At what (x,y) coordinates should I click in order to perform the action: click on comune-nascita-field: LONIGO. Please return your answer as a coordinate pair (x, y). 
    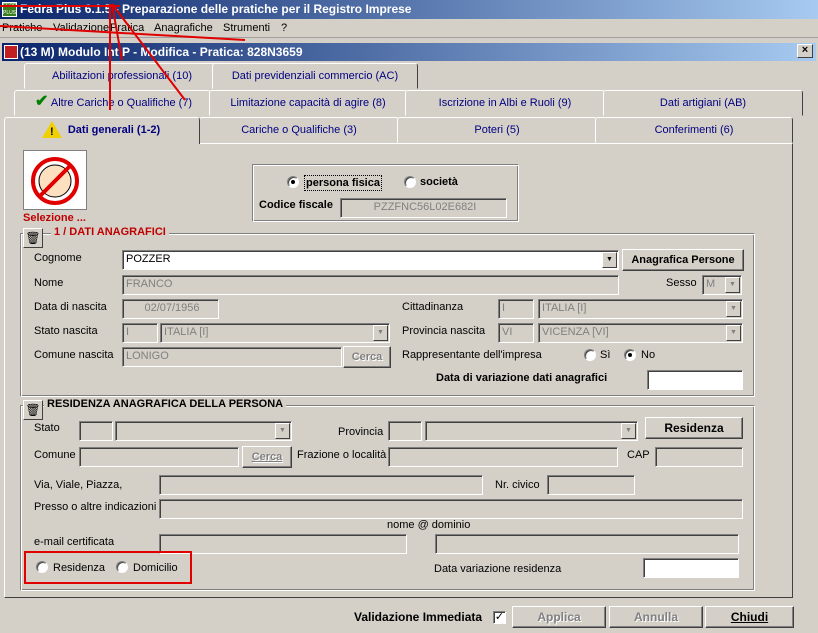
    Looking at the image, I should click on (232, 357).